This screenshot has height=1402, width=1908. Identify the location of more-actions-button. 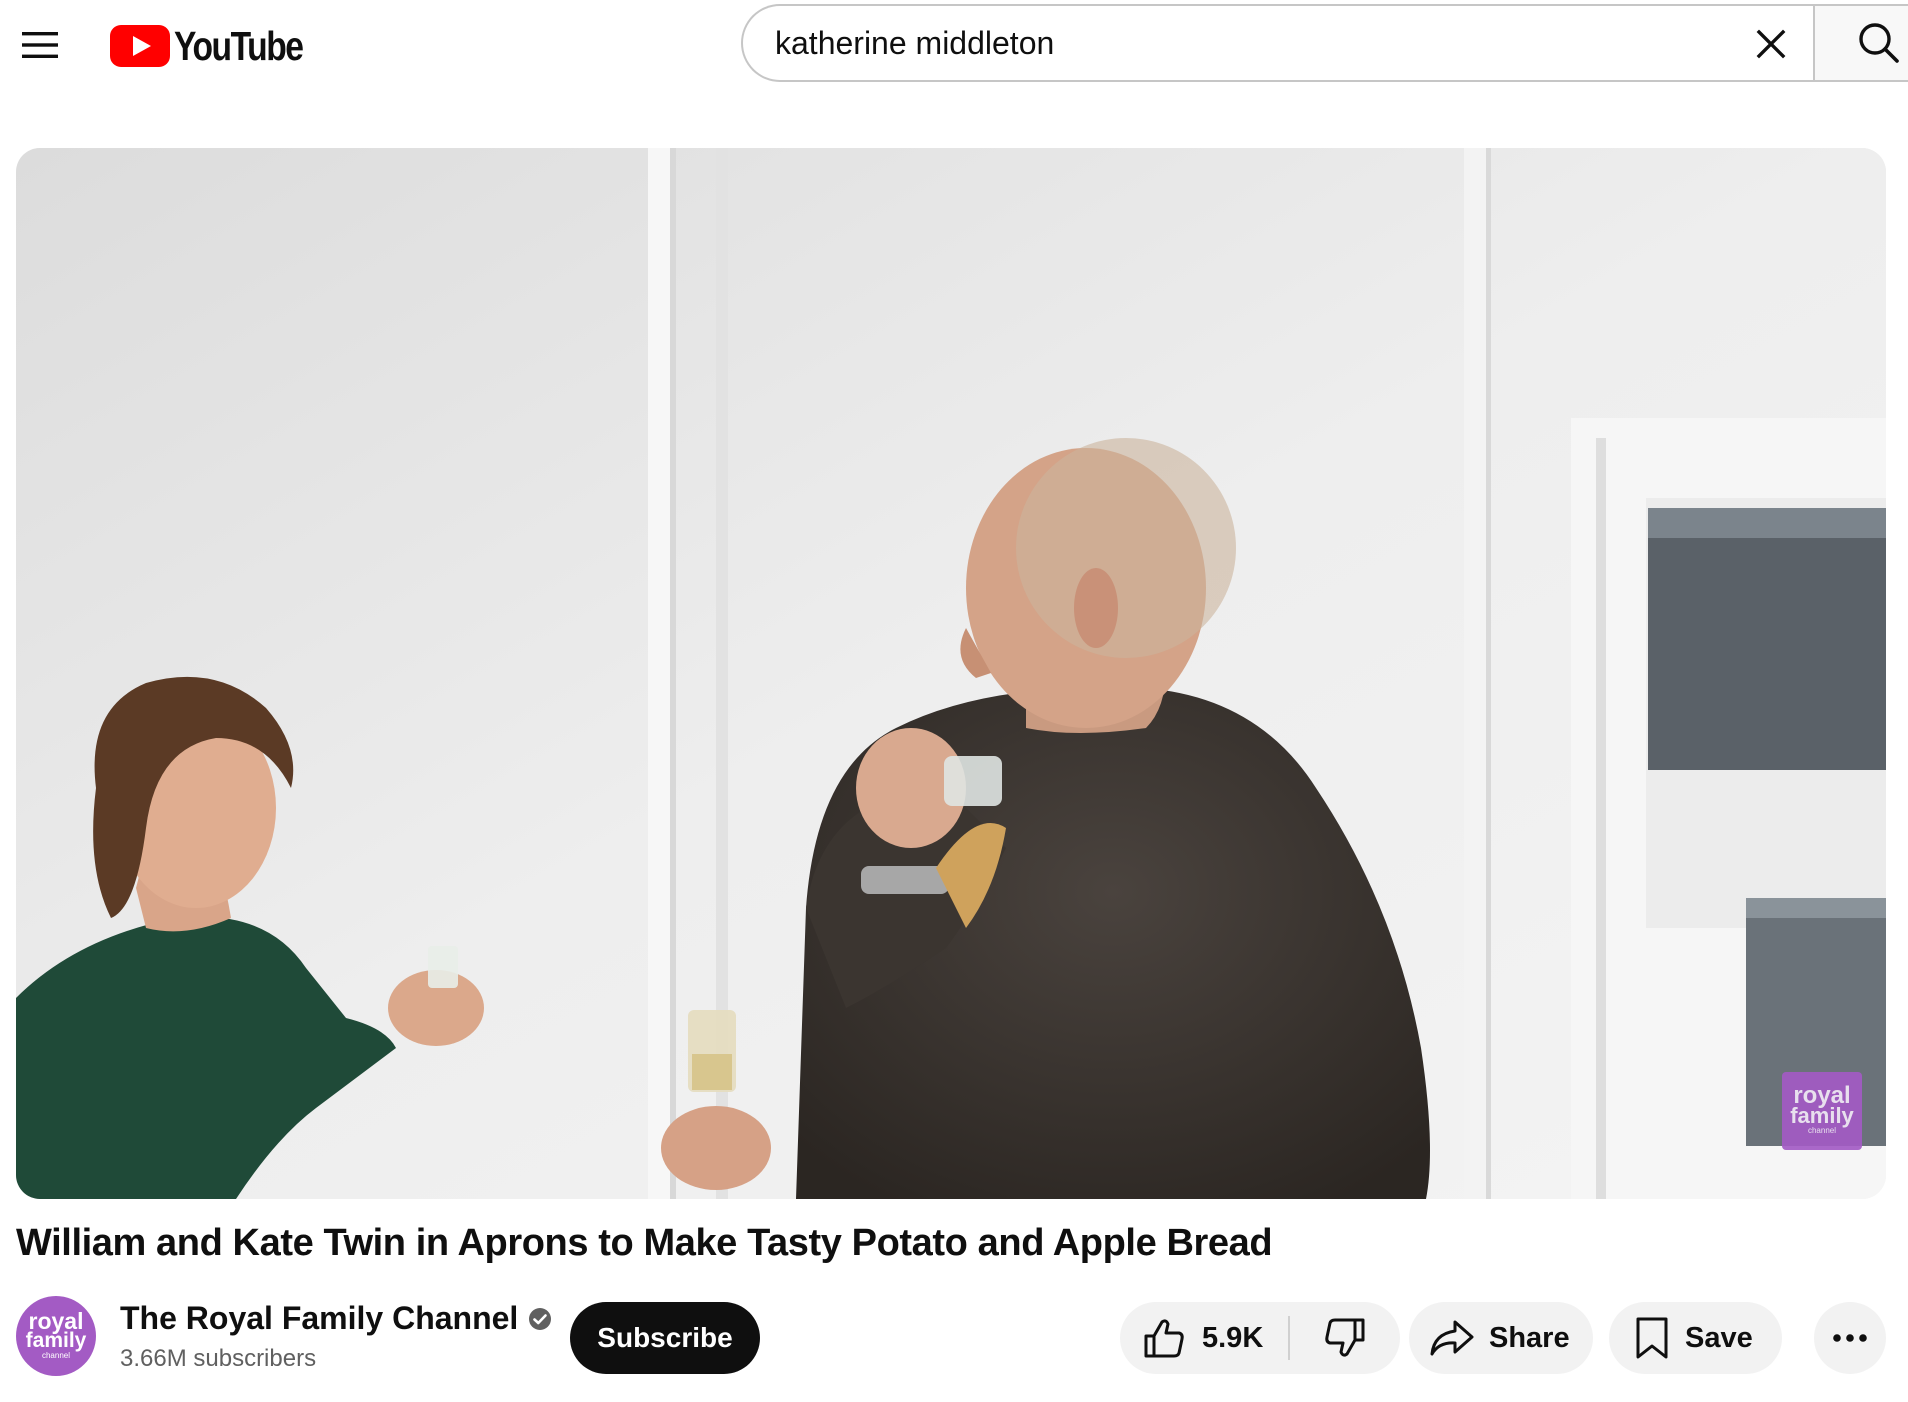
(1850, 1338).